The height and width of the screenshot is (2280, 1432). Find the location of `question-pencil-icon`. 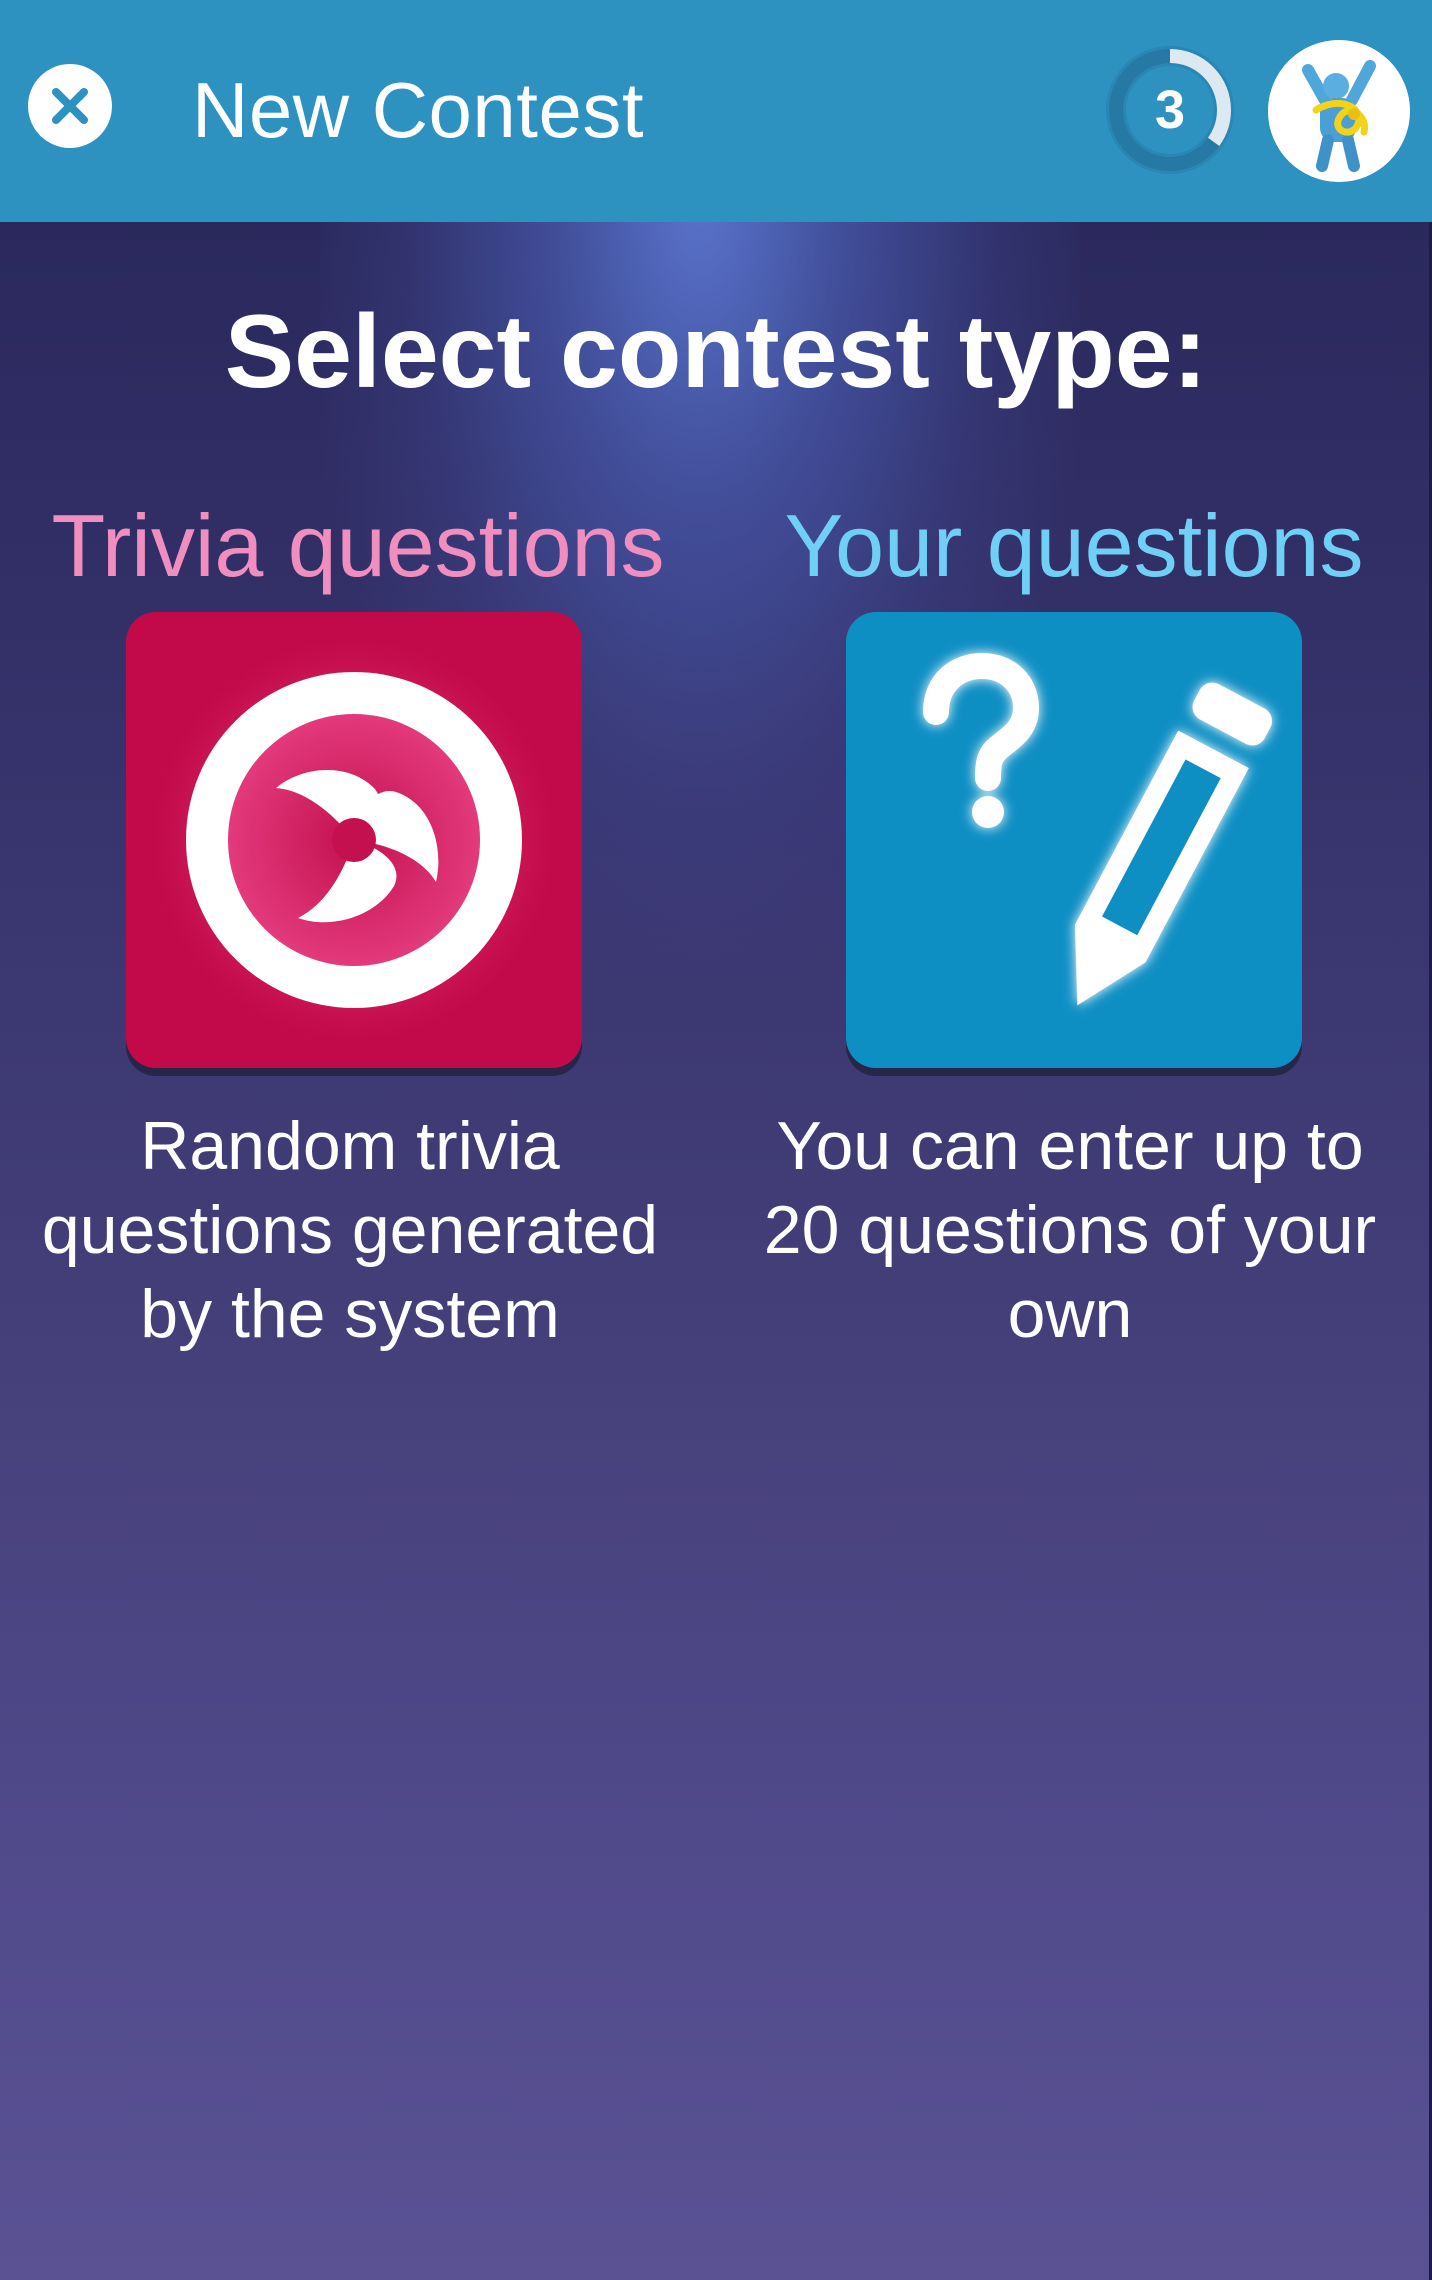

question-pencil-icon is located at coordinates (1098, 829).